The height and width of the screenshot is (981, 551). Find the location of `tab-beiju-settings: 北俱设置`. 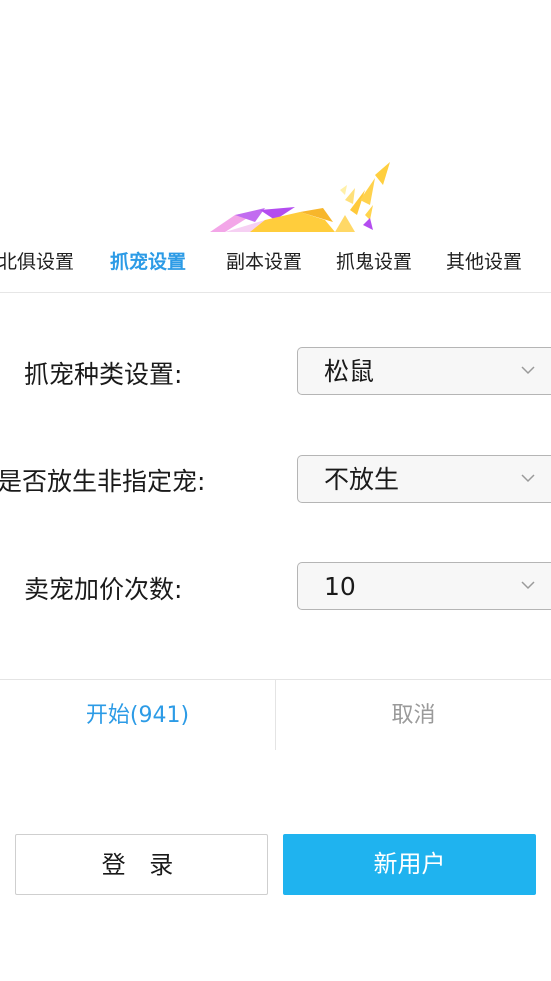

tab-beiju-settings: 北俱设置 is located at coordinates (37, 264).